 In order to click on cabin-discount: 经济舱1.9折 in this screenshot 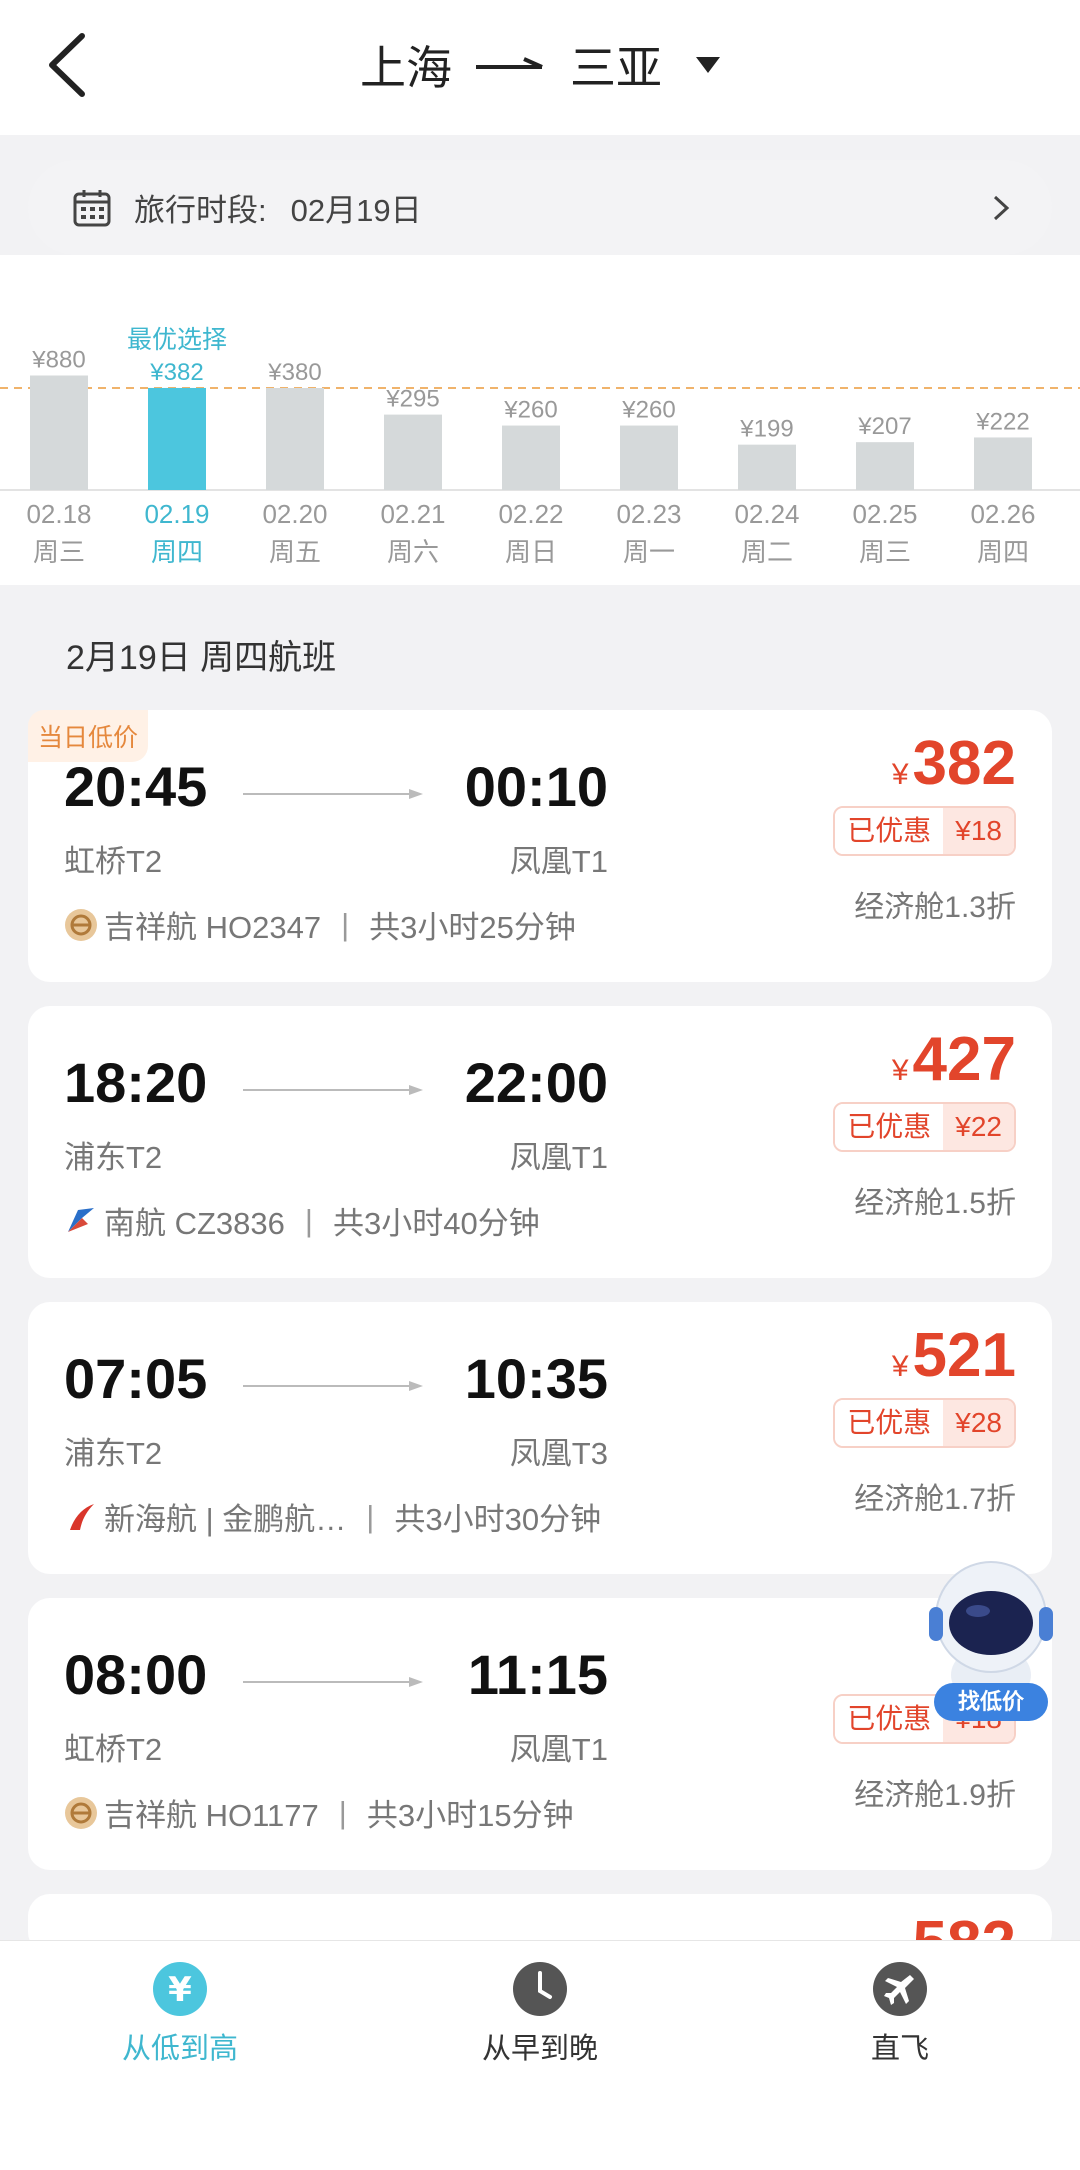, I will do `click(935, 1795)`.